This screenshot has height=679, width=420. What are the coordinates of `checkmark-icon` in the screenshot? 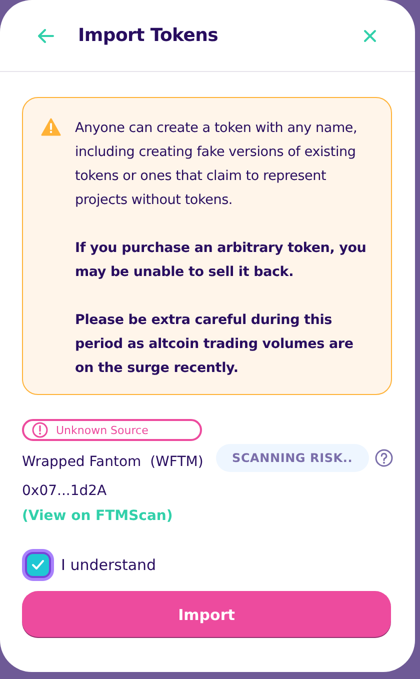 It's located at (38, 565).